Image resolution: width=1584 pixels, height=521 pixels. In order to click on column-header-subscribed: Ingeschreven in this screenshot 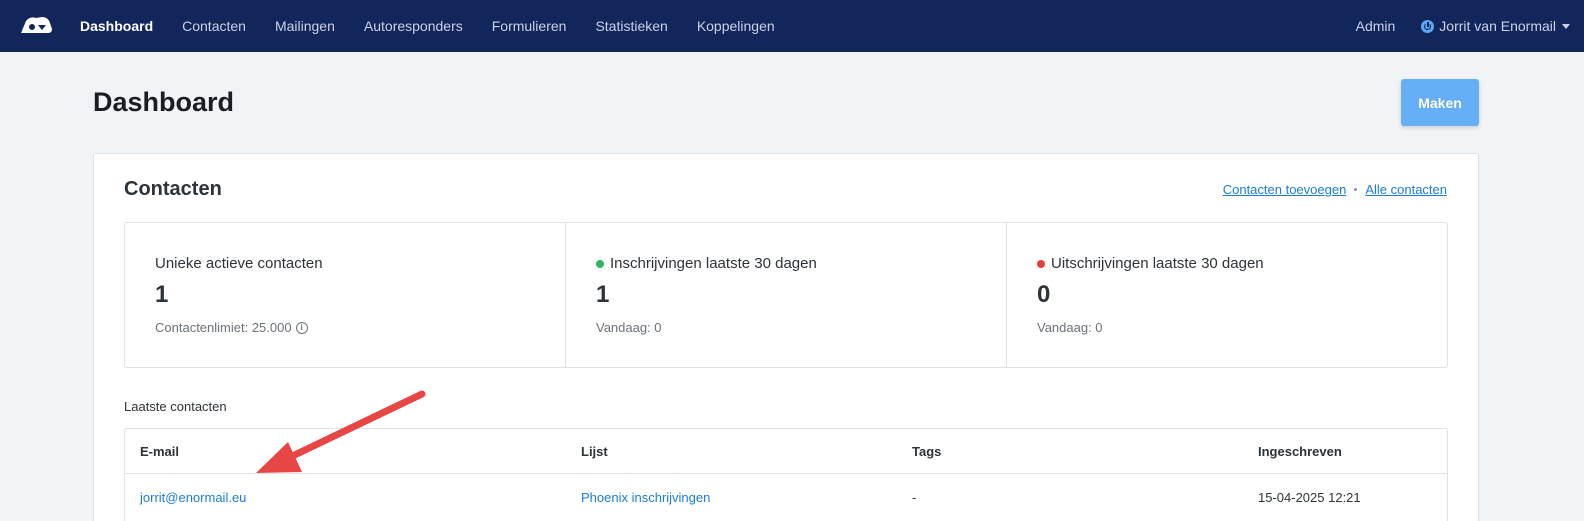, I will do `click(1300, 451)`.